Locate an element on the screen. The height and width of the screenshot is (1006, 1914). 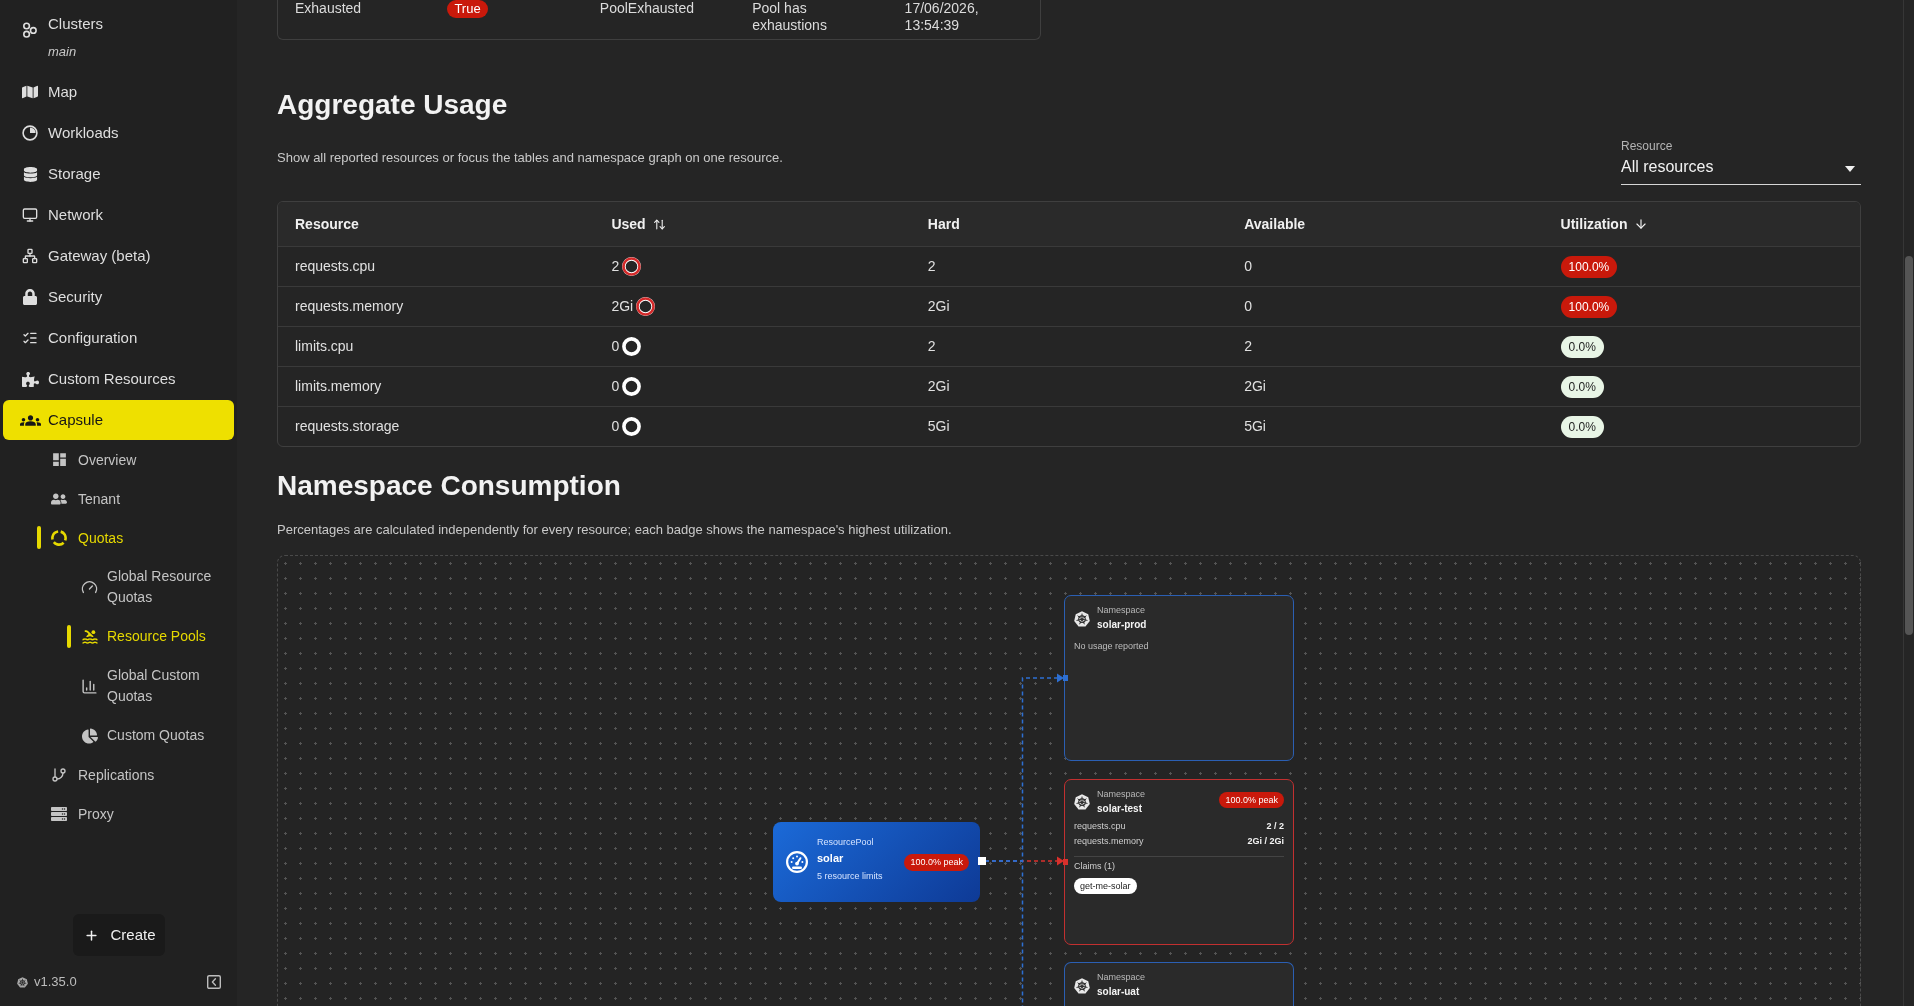
create-button: Create is located at coordinates (118, 935).